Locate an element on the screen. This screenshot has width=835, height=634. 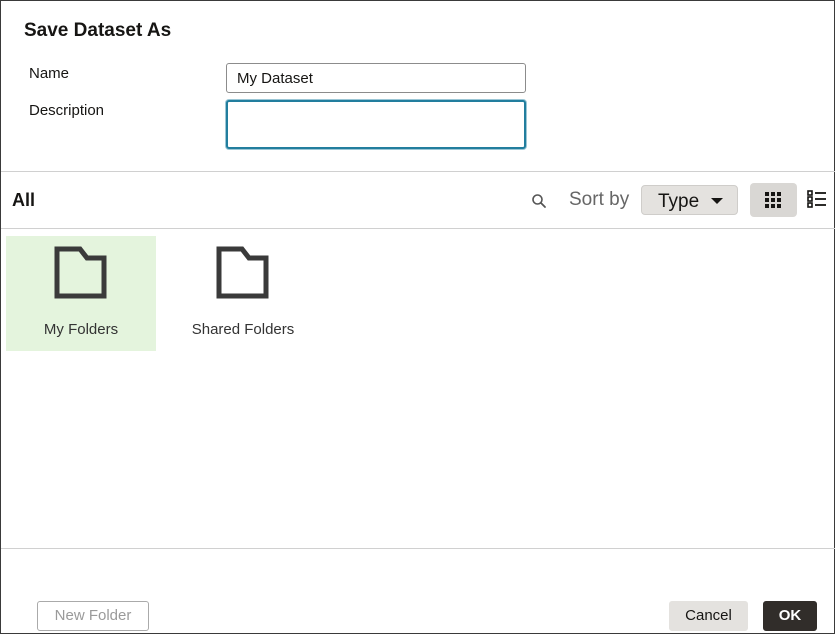
dialog-title: Save Dataset As is located at coordinates (98, 30).